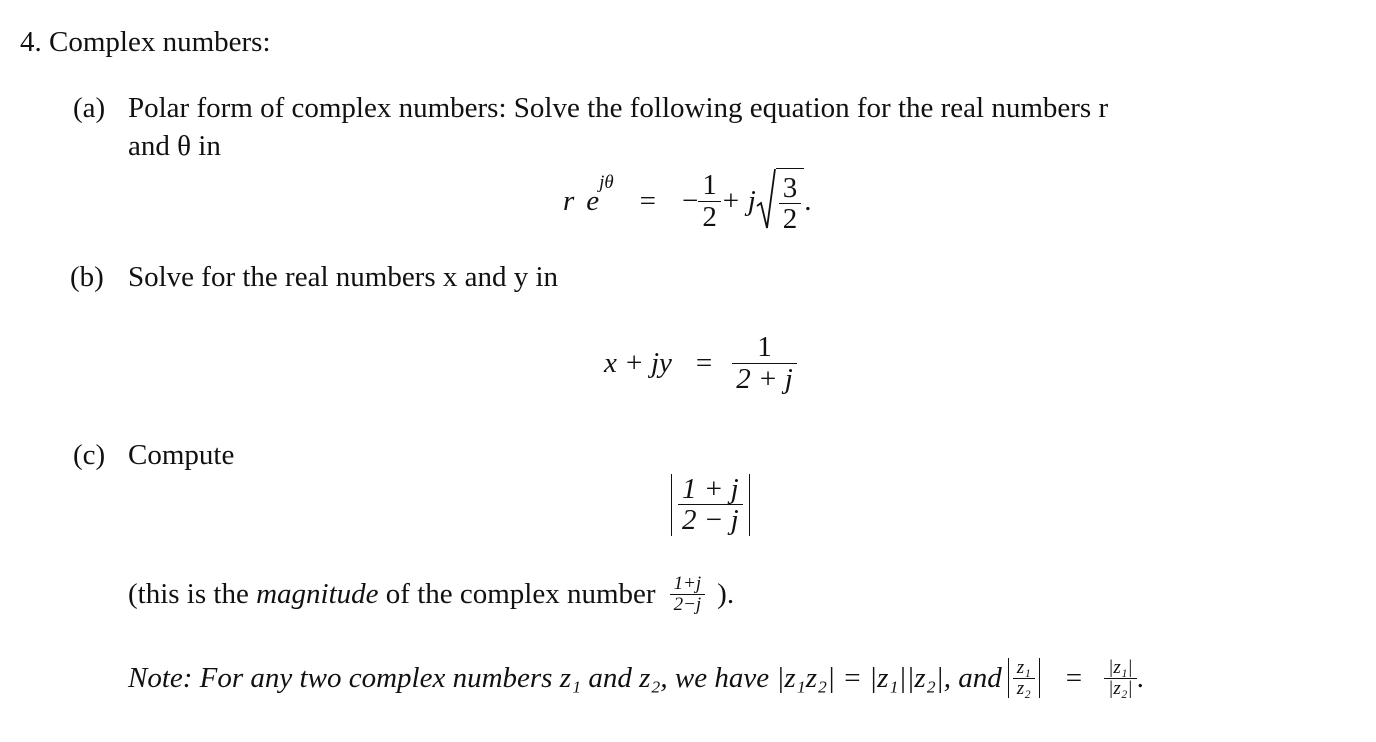 Image resolution: width=1376 pixels, height=742 pixels. What do you see at coordinates (174, 146) in the screenshot?
I see `part-a-text-line2: and θ in` at bounding box center [174, 146].